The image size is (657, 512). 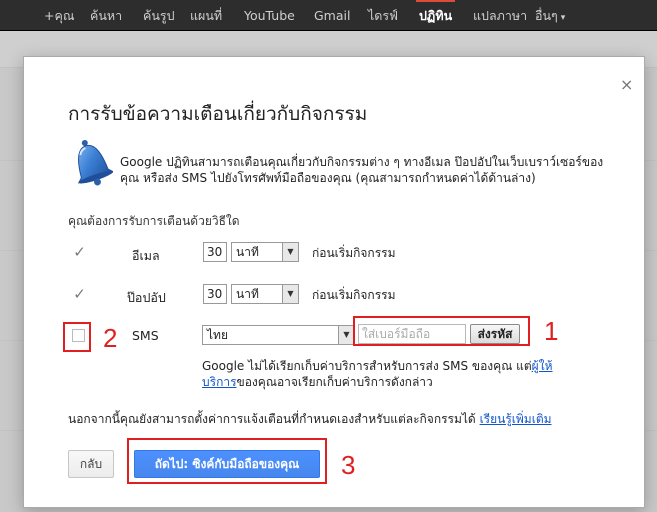 I want to click on annotation-number-1: 1, so click(x=551, y=331).